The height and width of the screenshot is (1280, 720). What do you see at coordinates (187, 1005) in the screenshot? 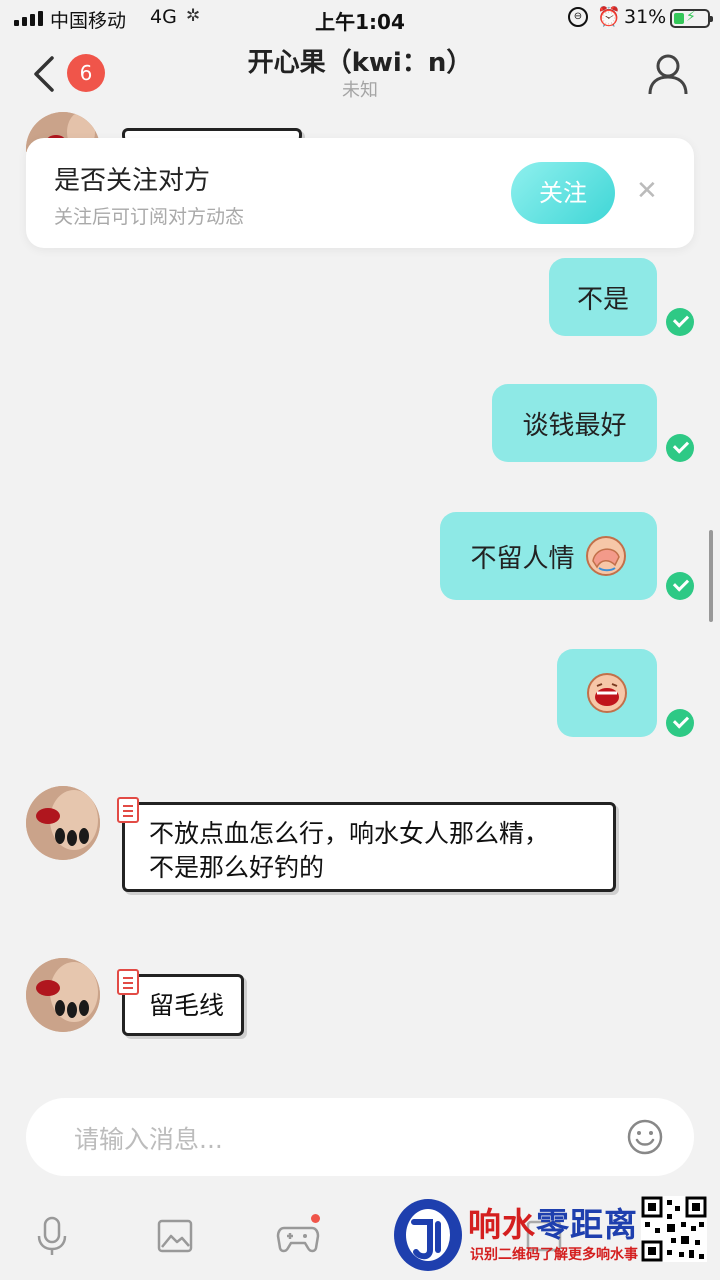
I see `message-text: 留毛线` at bounding box center [187, 1005].